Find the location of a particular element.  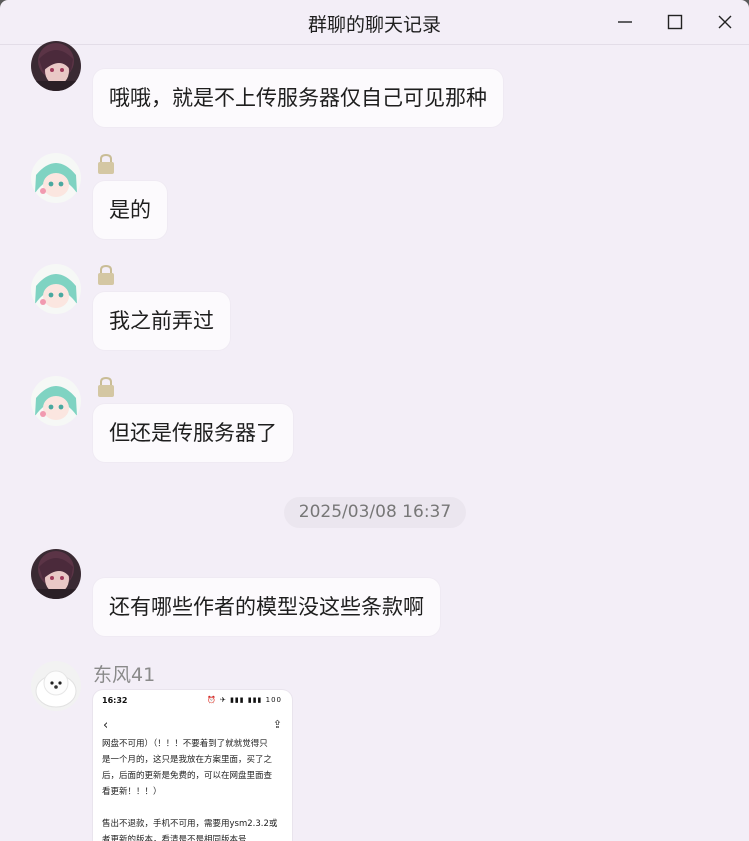

title-bar: 群聊的聊天记录 is located at coordinates (374, 22).